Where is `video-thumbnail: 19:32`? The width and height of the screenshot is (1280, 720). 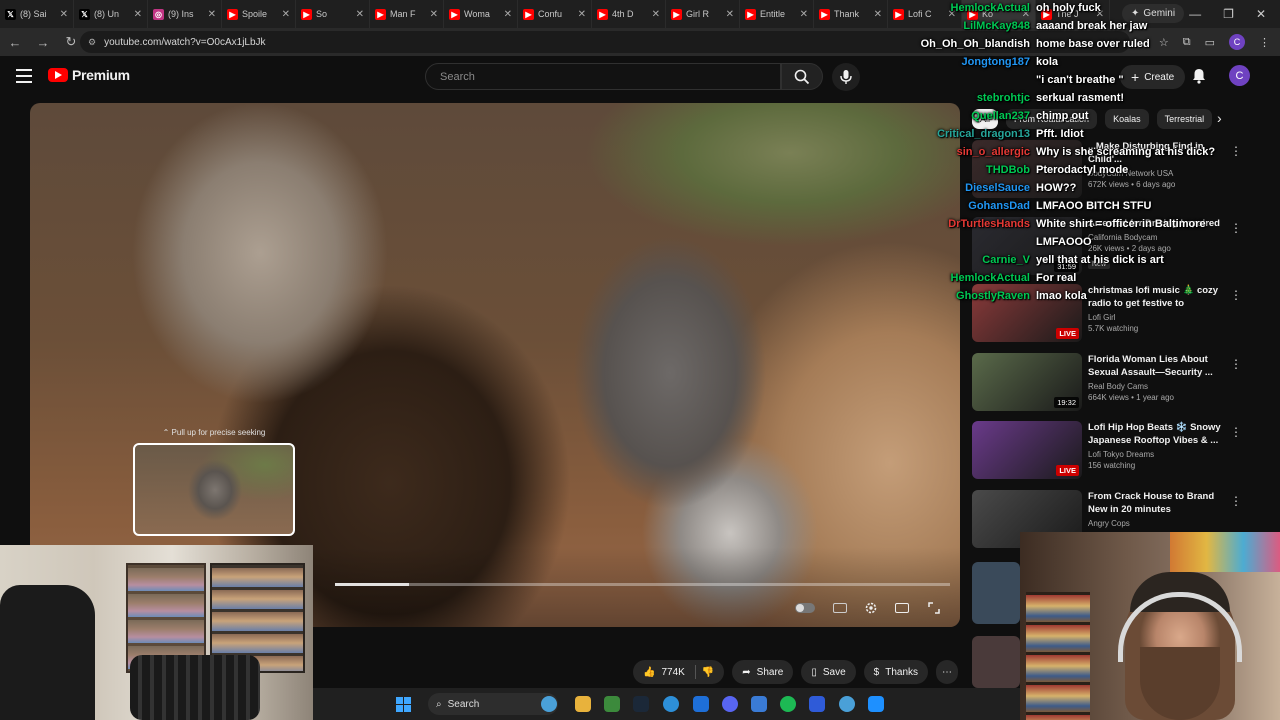 video-thumbnail: 19:32 is located at coordinates (1027, 382).